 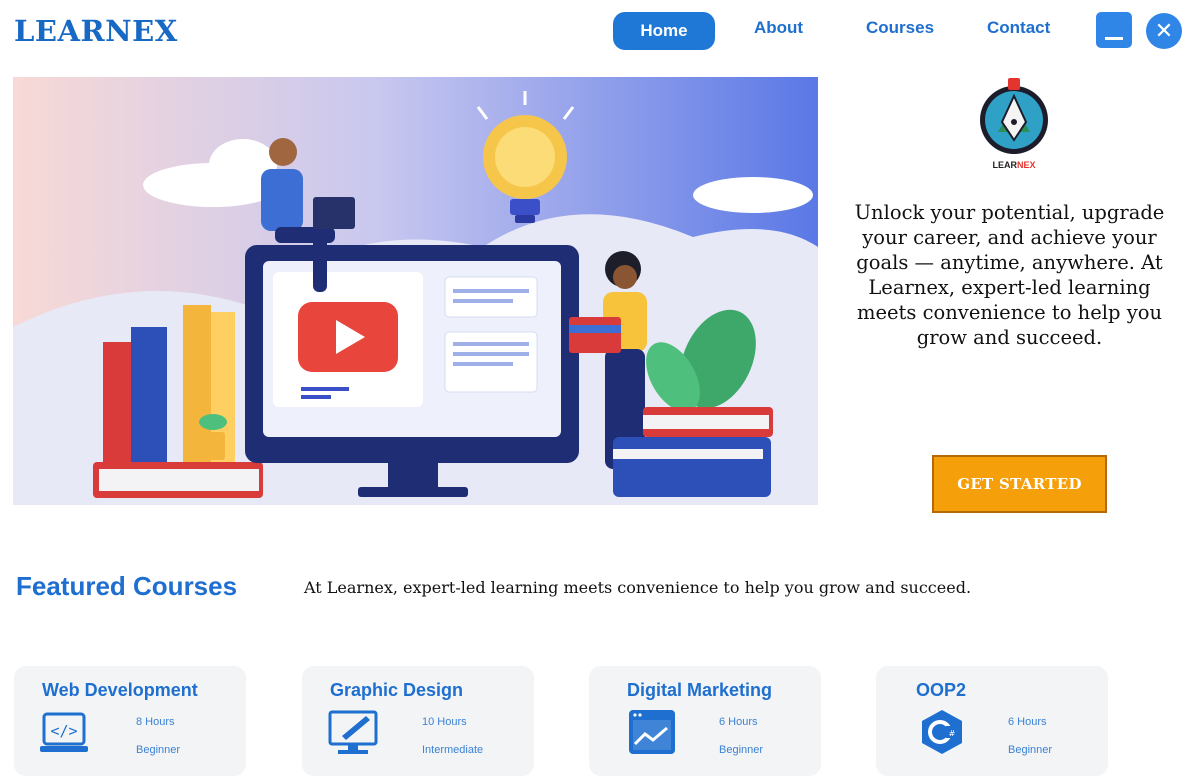 What do you see at coordinates (1019, 484) in the screenshot?
I see `get-started-button: GET STARTED` at bounding box center [1019, 484].